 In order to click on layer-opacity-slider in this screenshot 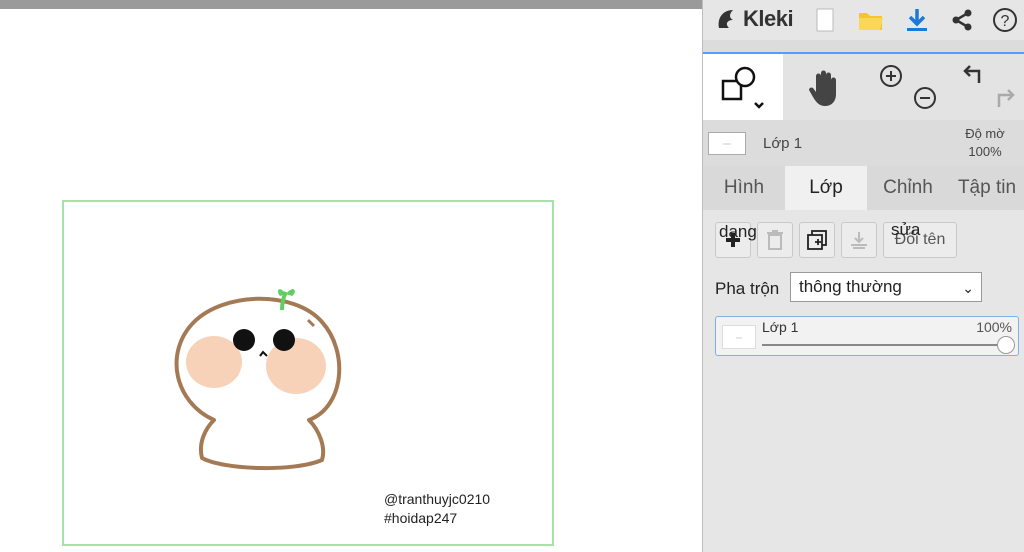, I will do `click(884, 345)`.